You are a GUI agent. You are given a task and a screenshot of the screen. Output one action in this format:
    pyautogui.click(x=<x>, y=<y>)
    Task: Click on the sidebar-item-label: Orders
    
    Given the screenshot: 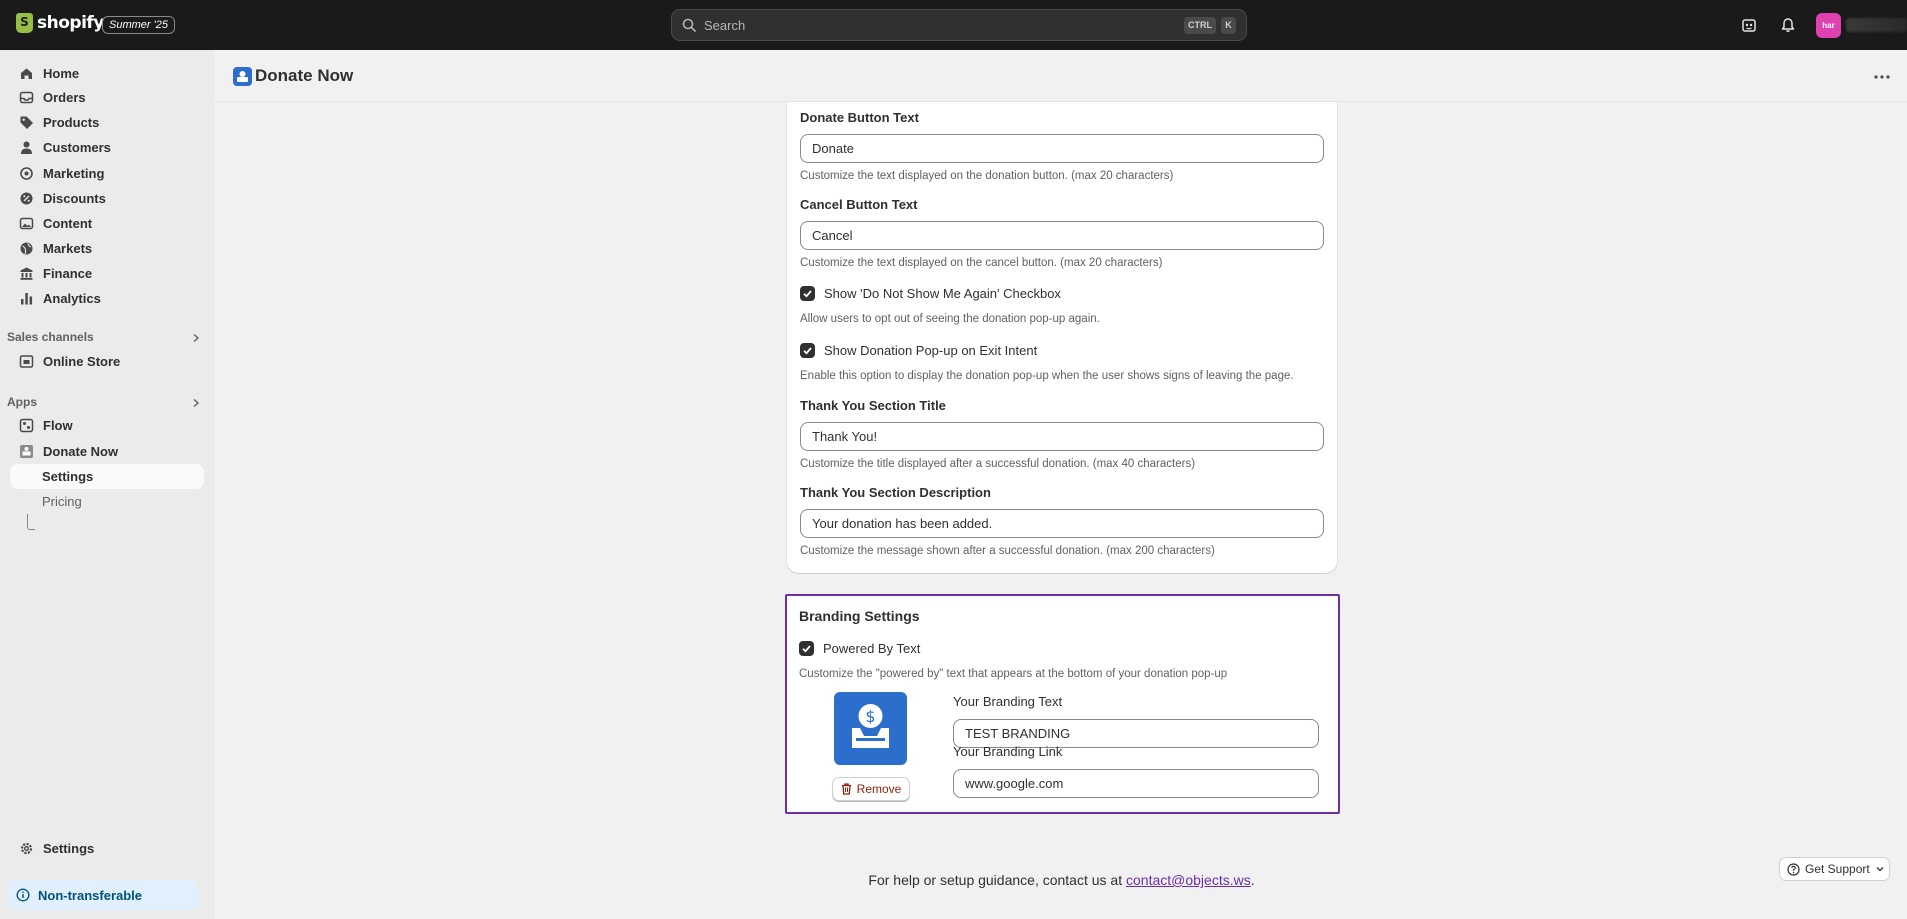 What is the action you would take?
    pyautogui.click(x=64, y=97)
    